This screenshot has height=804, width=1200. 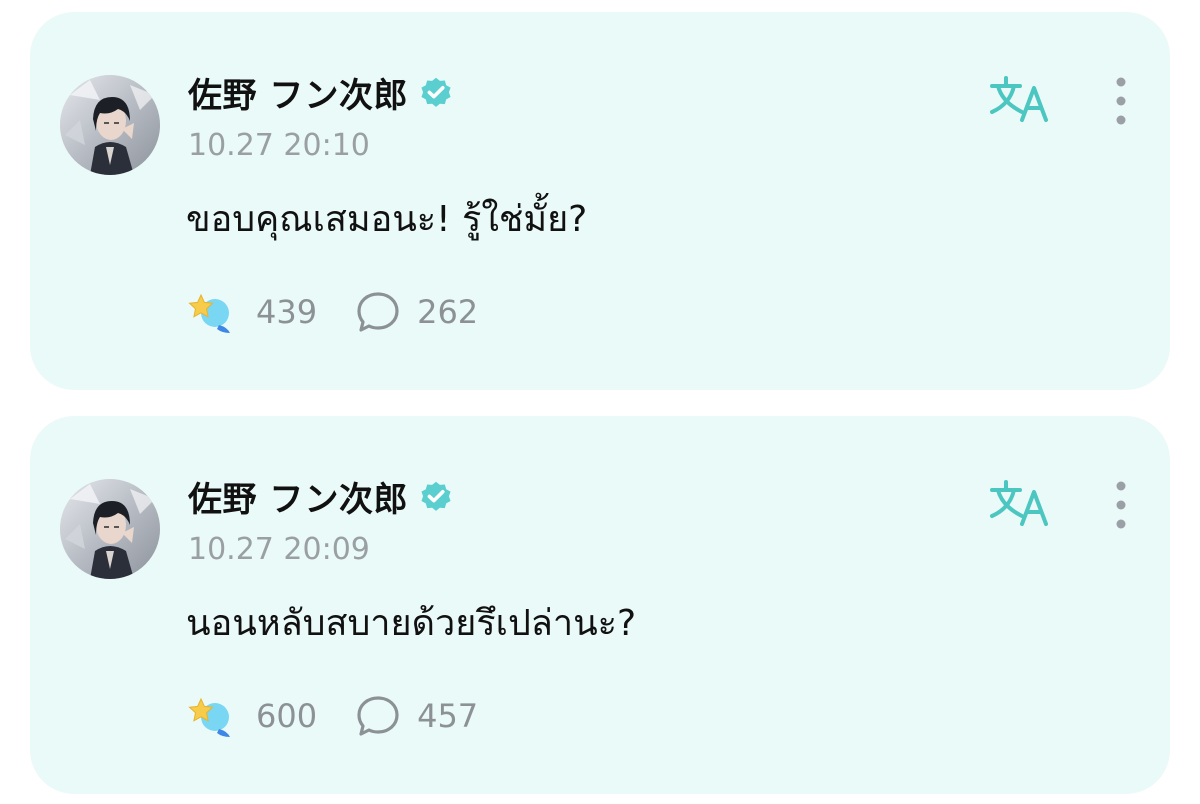 I want to click on reaction-button: 600, so click(x=251, y=716).